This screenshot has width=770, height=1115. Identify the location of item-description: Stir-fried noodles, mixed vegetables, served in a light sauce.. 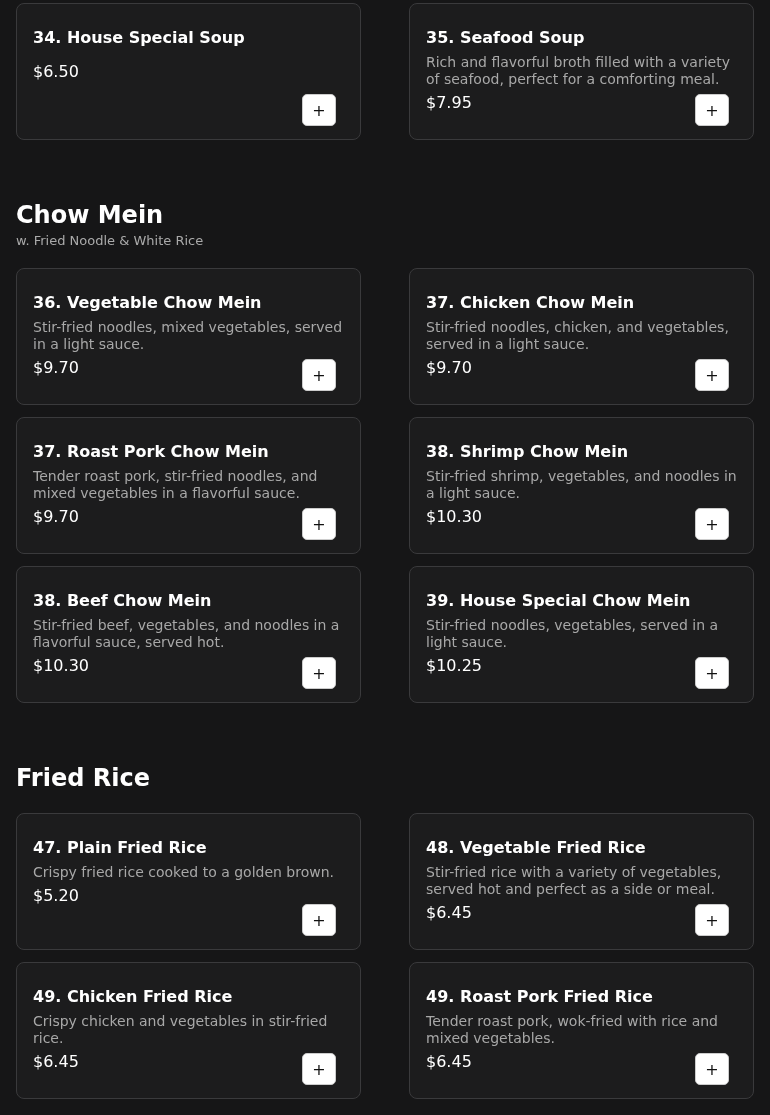
(188, 336).